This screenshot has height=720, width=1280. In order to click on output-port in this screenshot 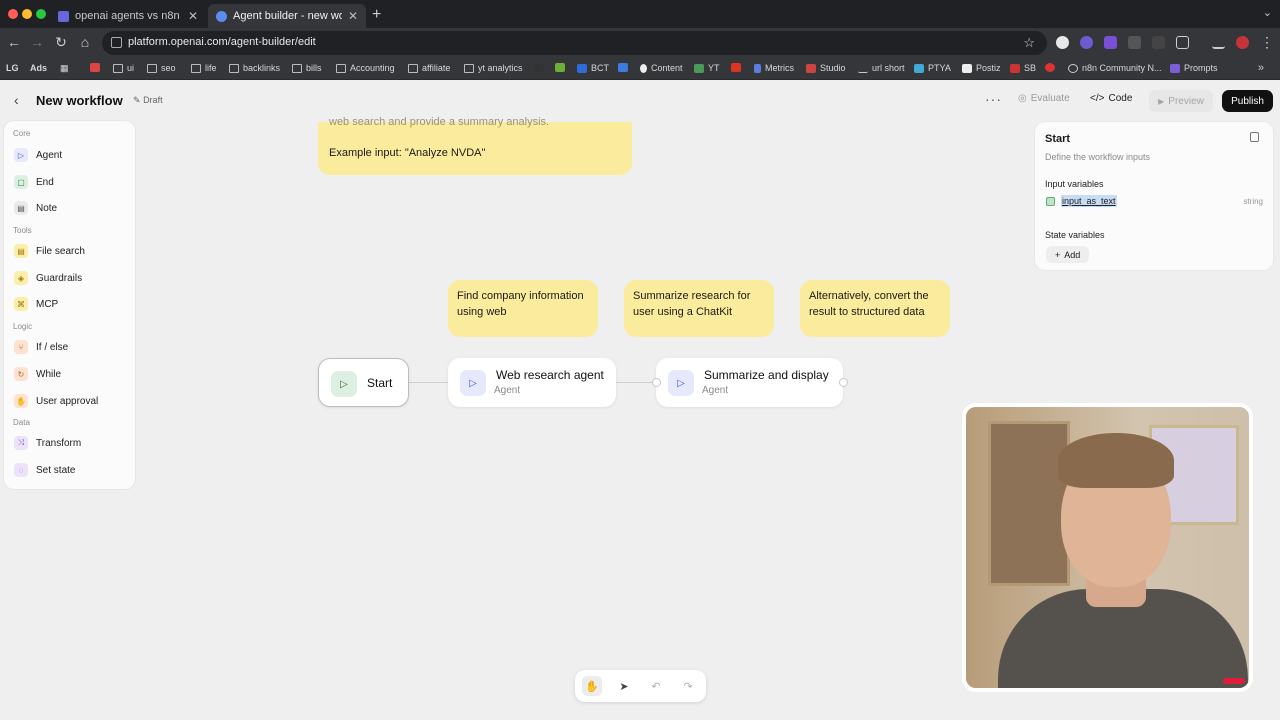, I will do `click(843, 382)`.